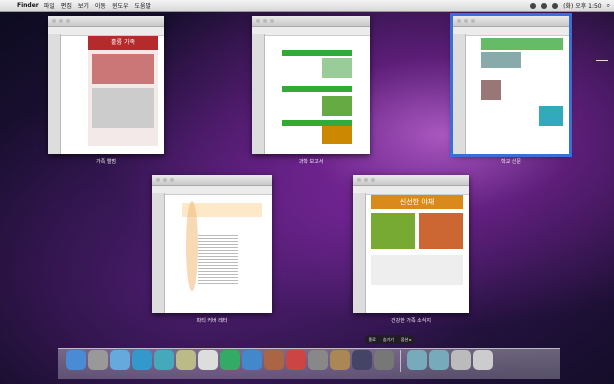 Image resolution: width=614 pixels, height=384 pixels. Describe the element at coordinates (143, 5) in the screenshot. I see `menu-item-help: 도움말` at that location.